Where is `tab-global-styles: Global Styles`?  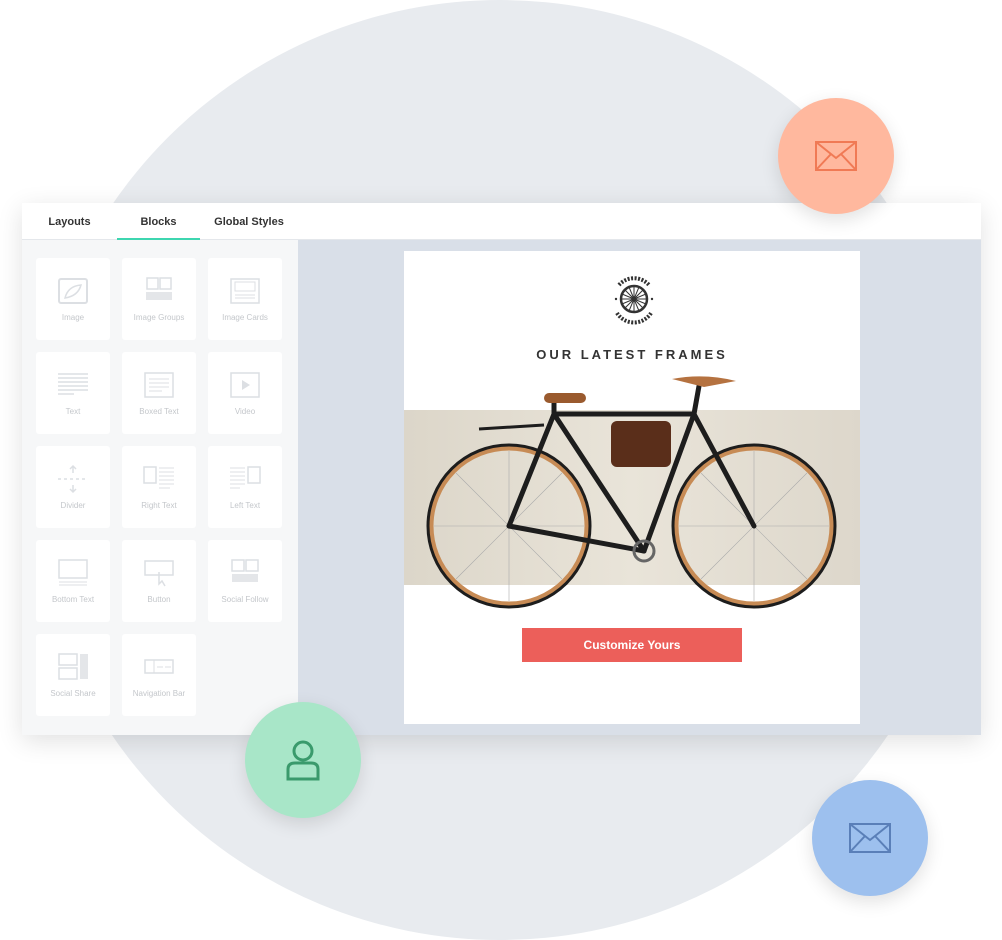 tab-global-styles: Global Styles is located at coordinates (249, 221).